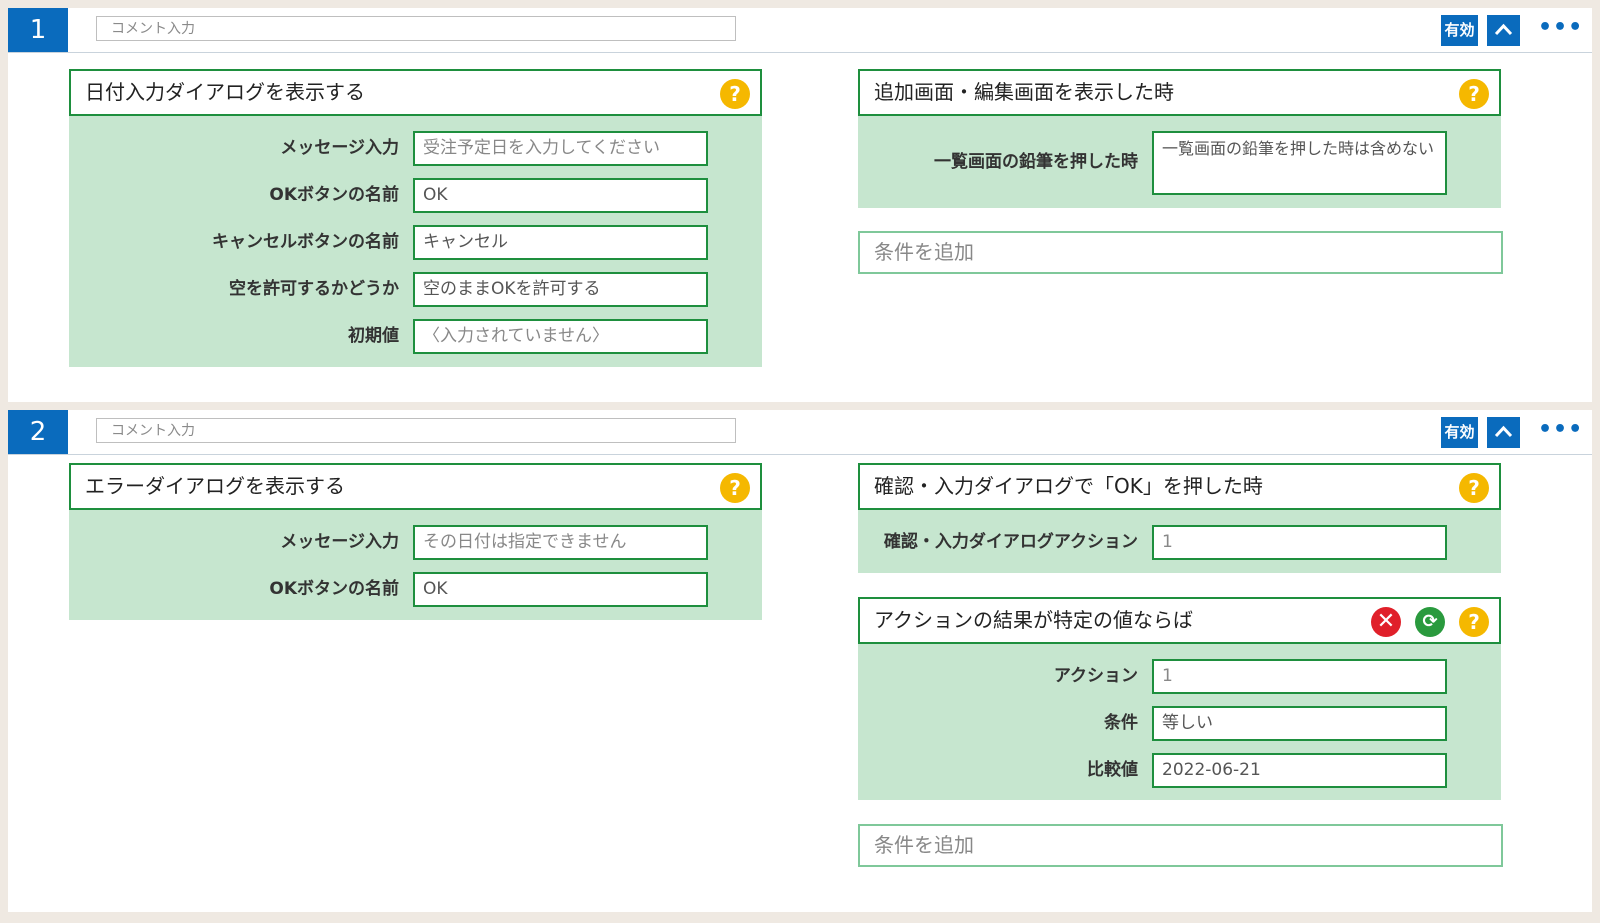 The image size is (1600, 923). Describe the element at coordinates (1430, 622) in the screenshot. I see `refresh-circle-icon: ⟳` at that location.